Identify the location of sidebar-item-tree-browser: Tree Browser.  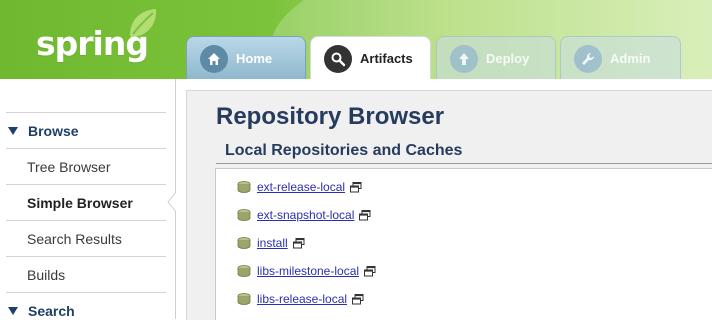
(86, 166).